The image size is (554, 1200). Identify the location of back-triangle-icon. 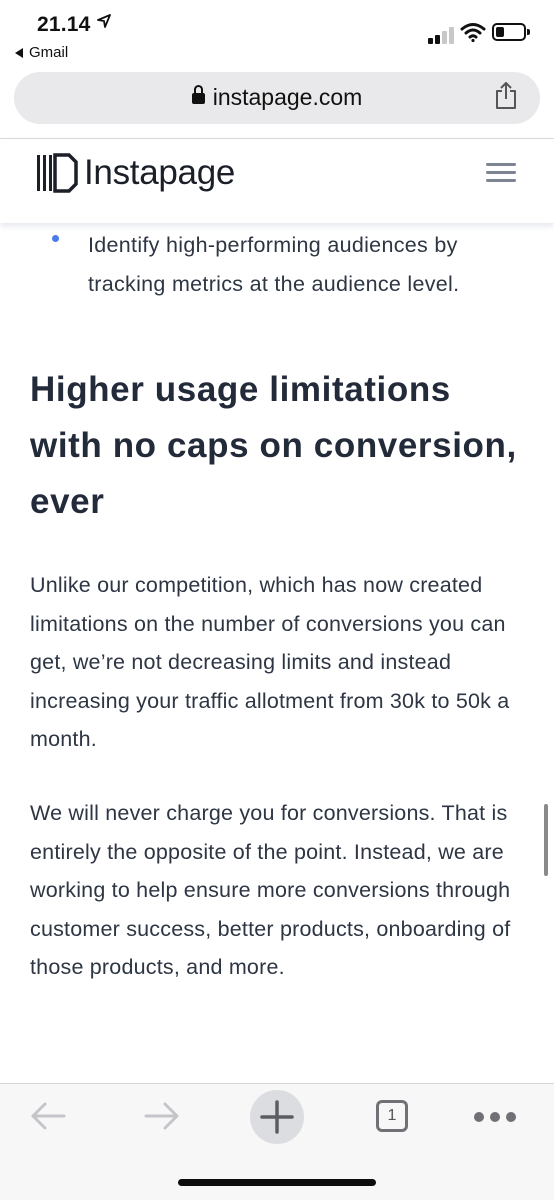
(19, 52).